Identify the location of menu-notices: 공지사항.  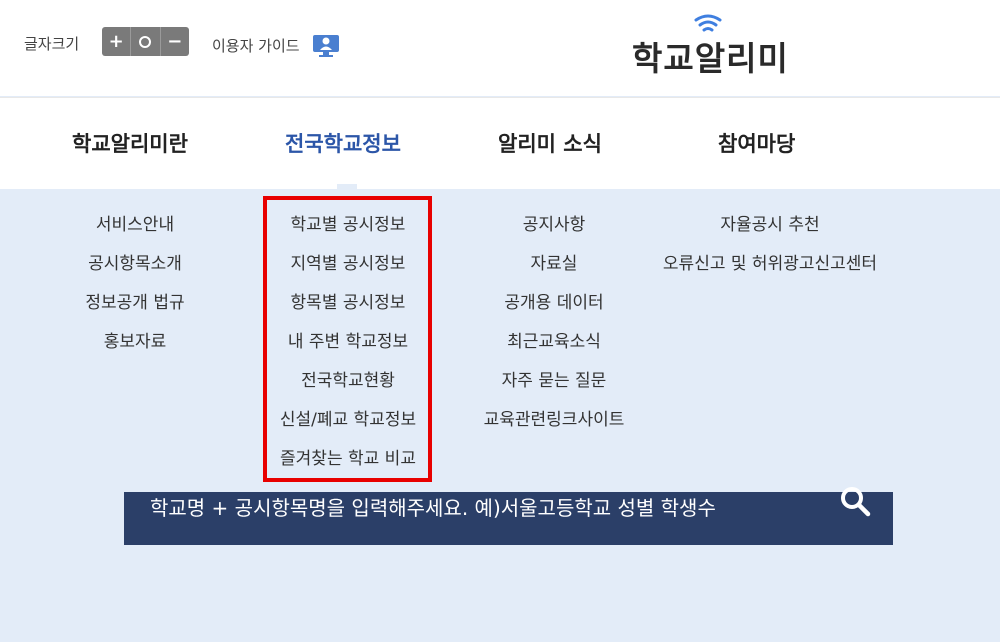
(554, 230).